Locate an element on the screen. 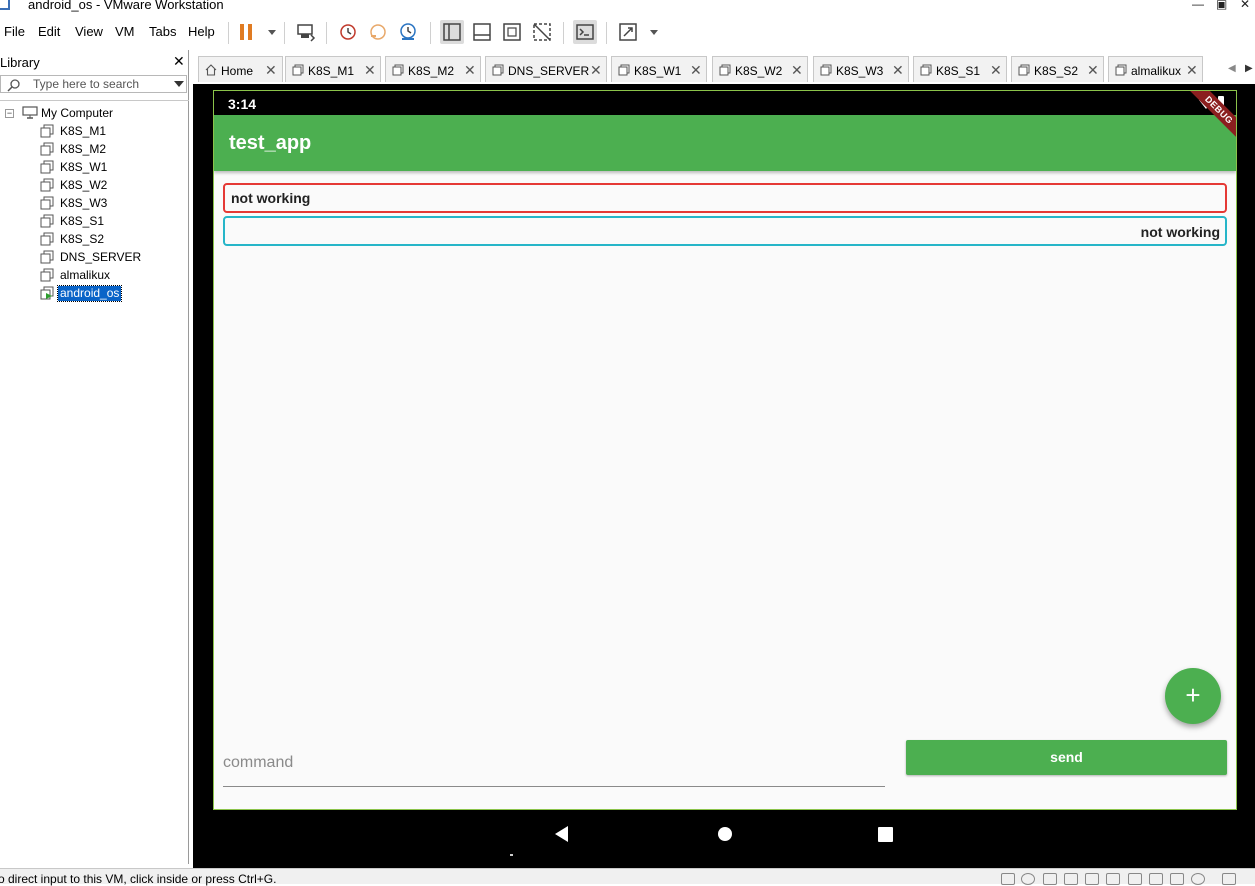 Image resolution: width=1255 pixels, height=886 pixels. send-ctrl-alt-del-icon is located at coordinates (306, 32).